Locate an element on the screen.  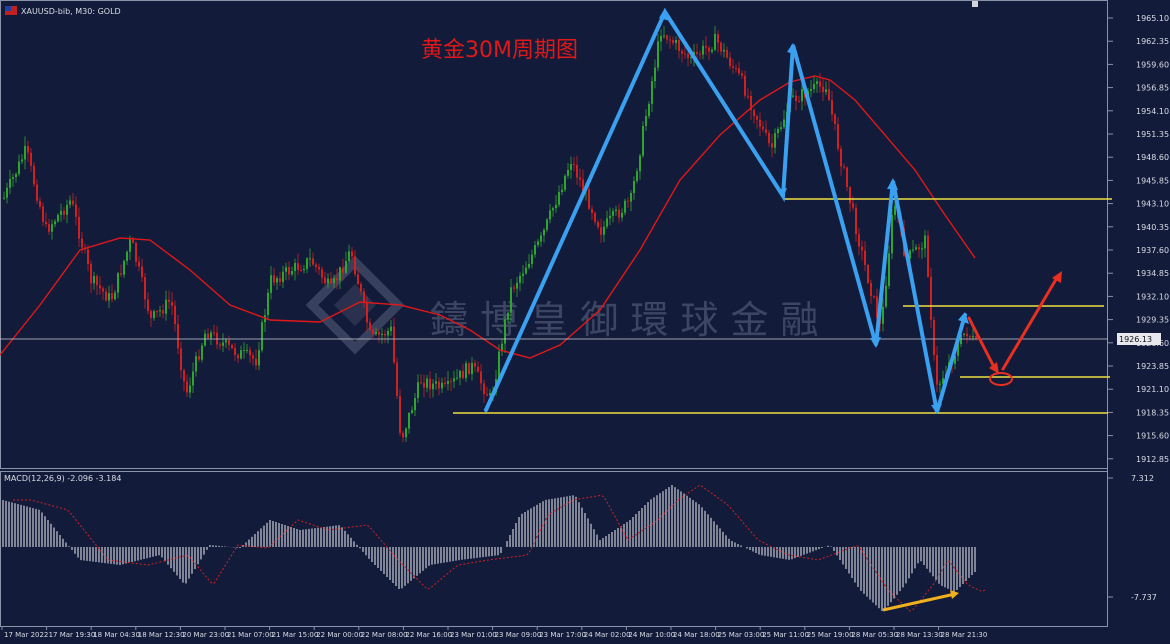
time-tick-label: 25 Mar 11:00 is located at coordinates (785, 635).